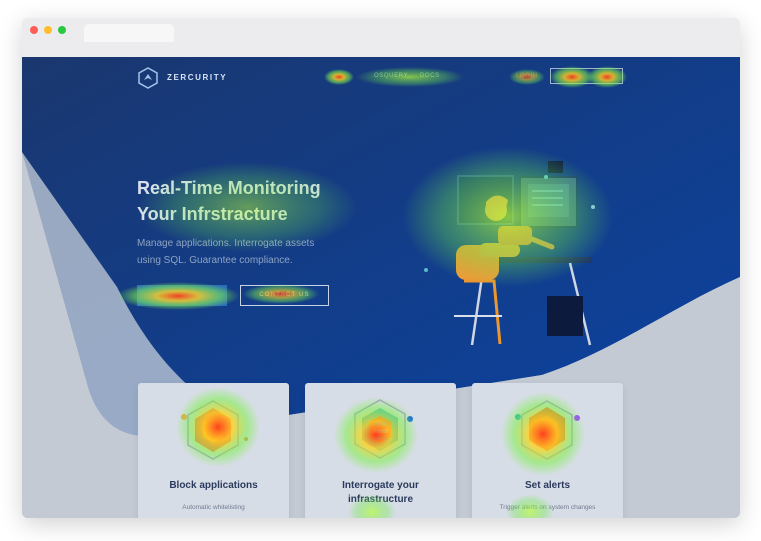 The width and height of the screenshot is (761, 541). What do you see at coordinates (383, 429) in the screenshot?
I see `interrogate-infrastructure-icon` at bounding box center [383, 429].